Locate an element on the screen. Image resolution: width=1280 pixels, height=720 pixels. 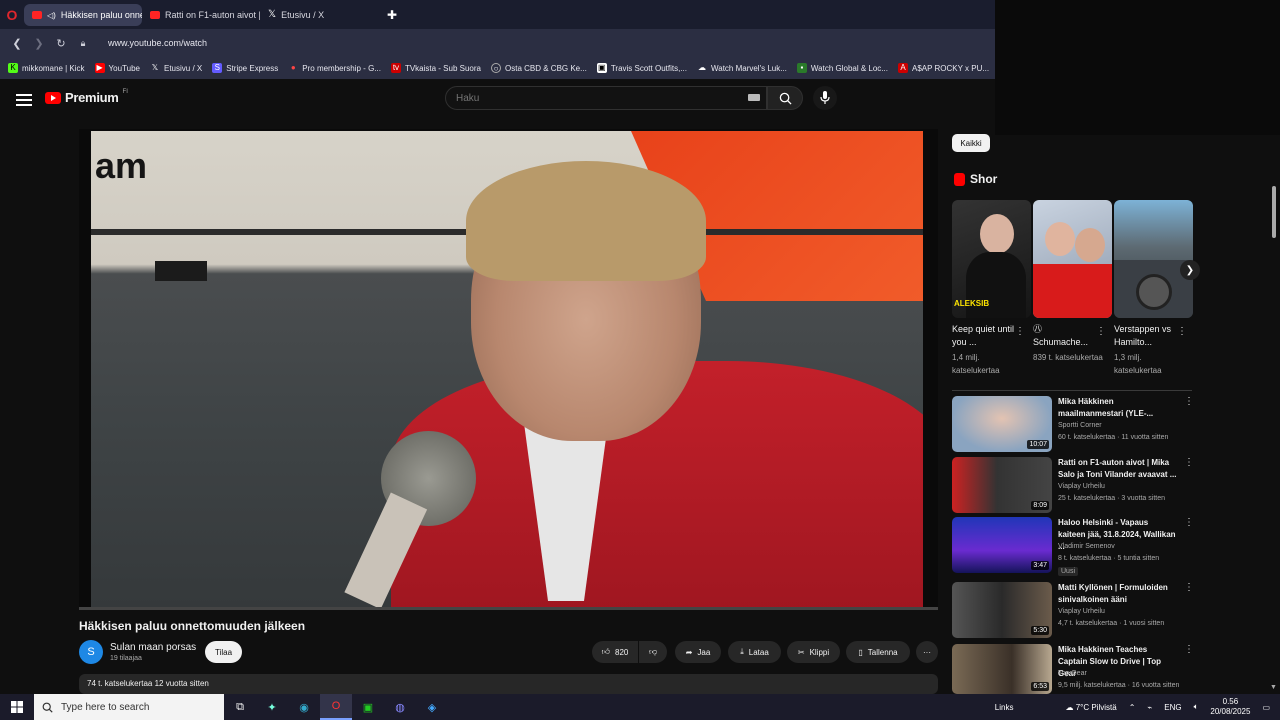
search-input is located at coordinates (596, 98).